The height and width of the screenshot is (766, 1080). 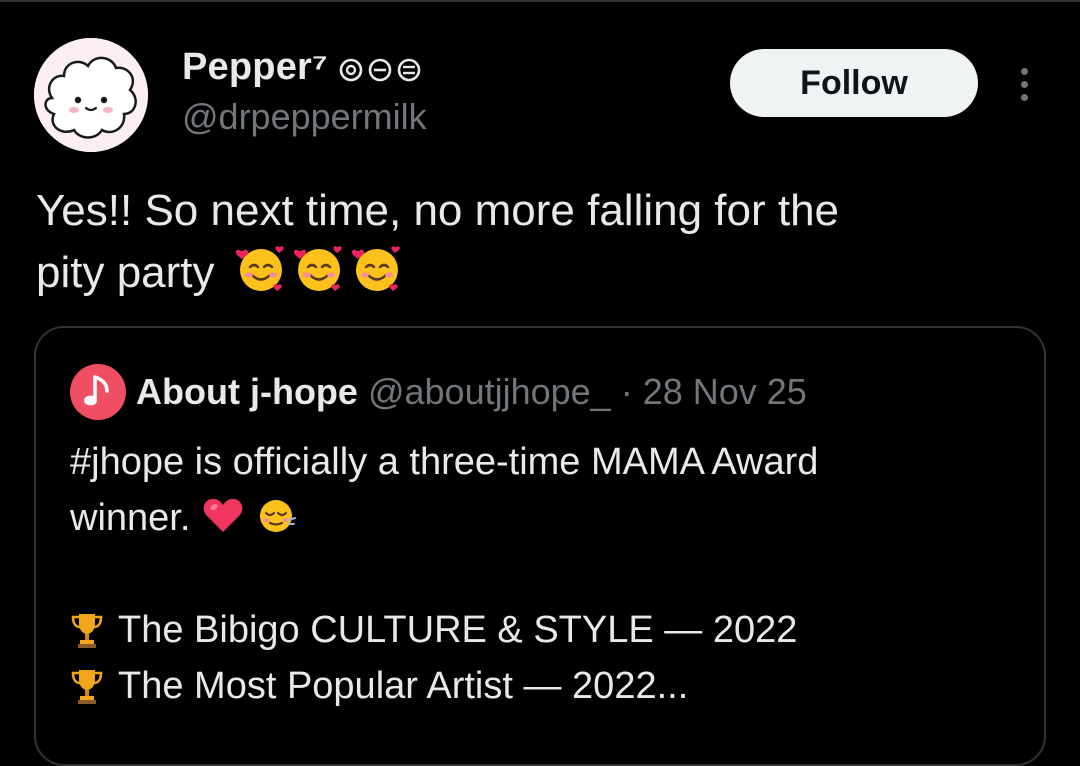 What do you see at coordinates (458, 630) in the screenshot?
I see `award-text: The Bibigo CULTURE & STYLE — 2022` at bounding box center [458, 630].